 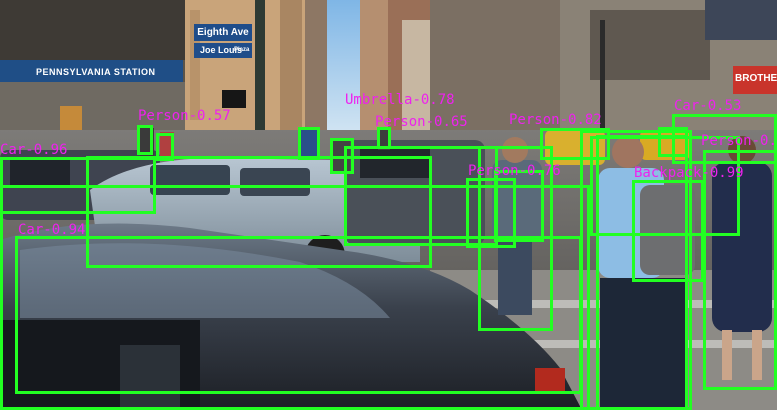 What do you see at coordinates (437, 100) in the screenshot?
I see `detection-label-score: 0.78` at bounding box center [437, 100].